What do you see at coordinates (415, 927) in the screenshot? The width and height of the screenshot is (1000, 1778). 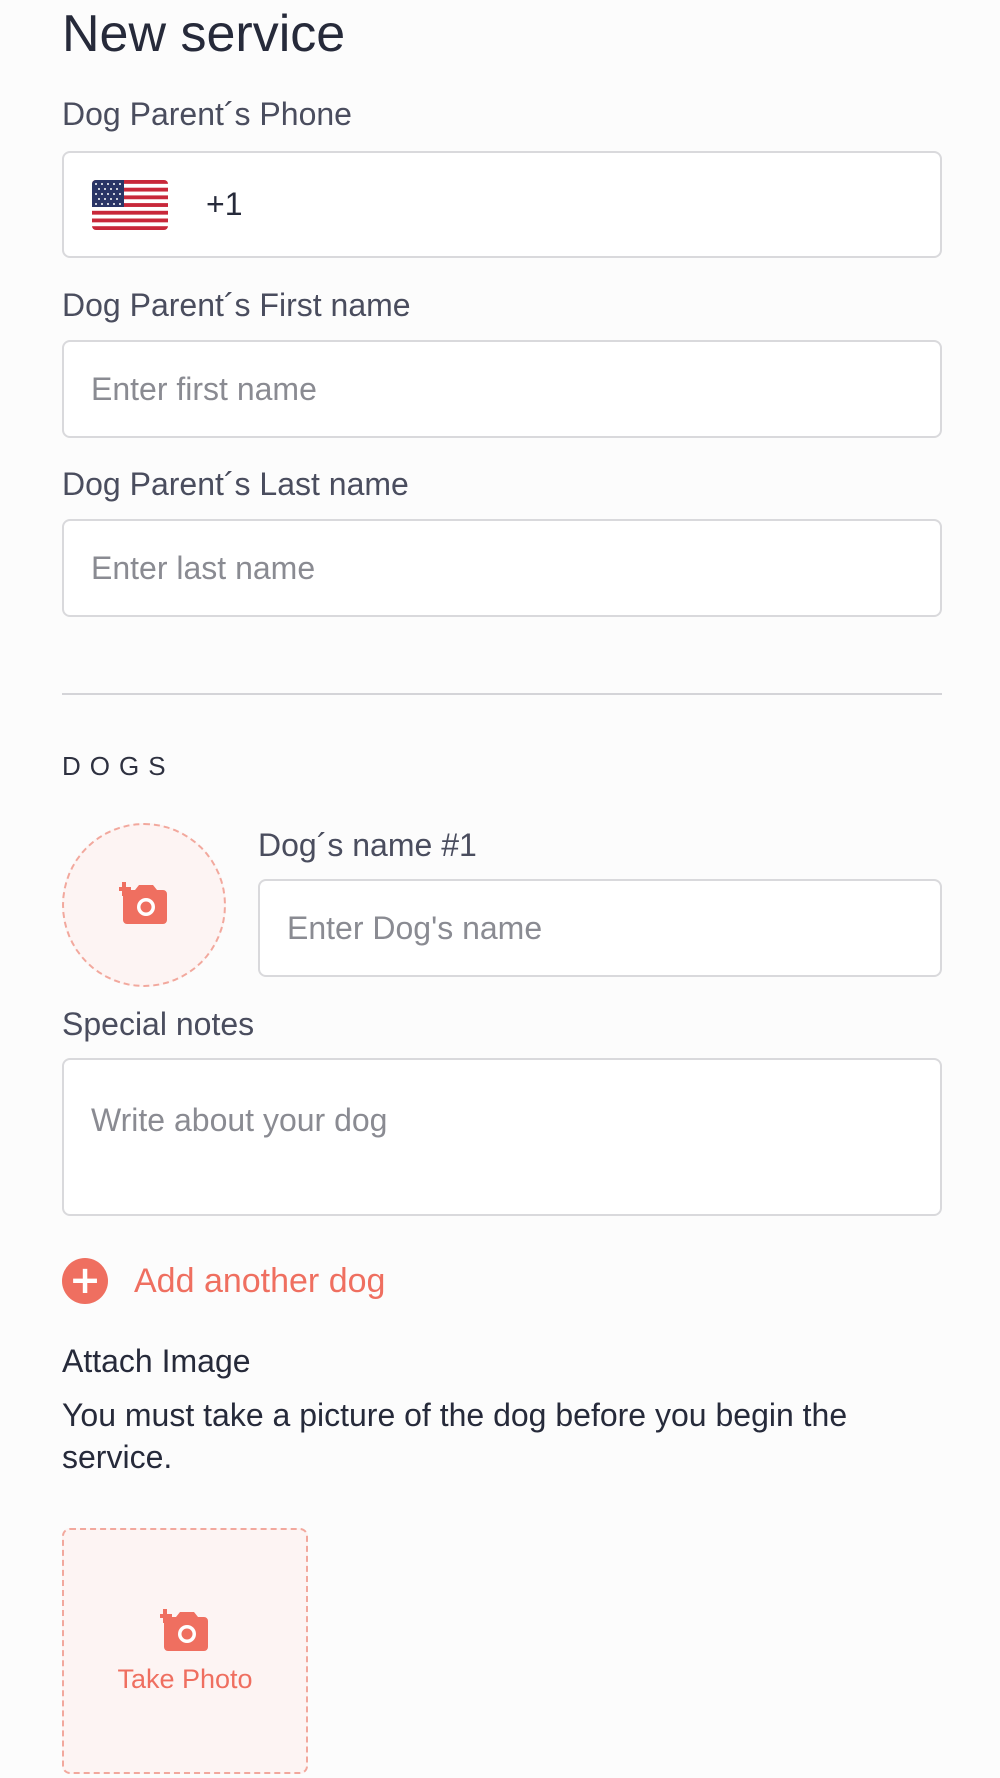 I see `dog-name-placeholder: Enter Dog's name` at bounding box center [415, 927].